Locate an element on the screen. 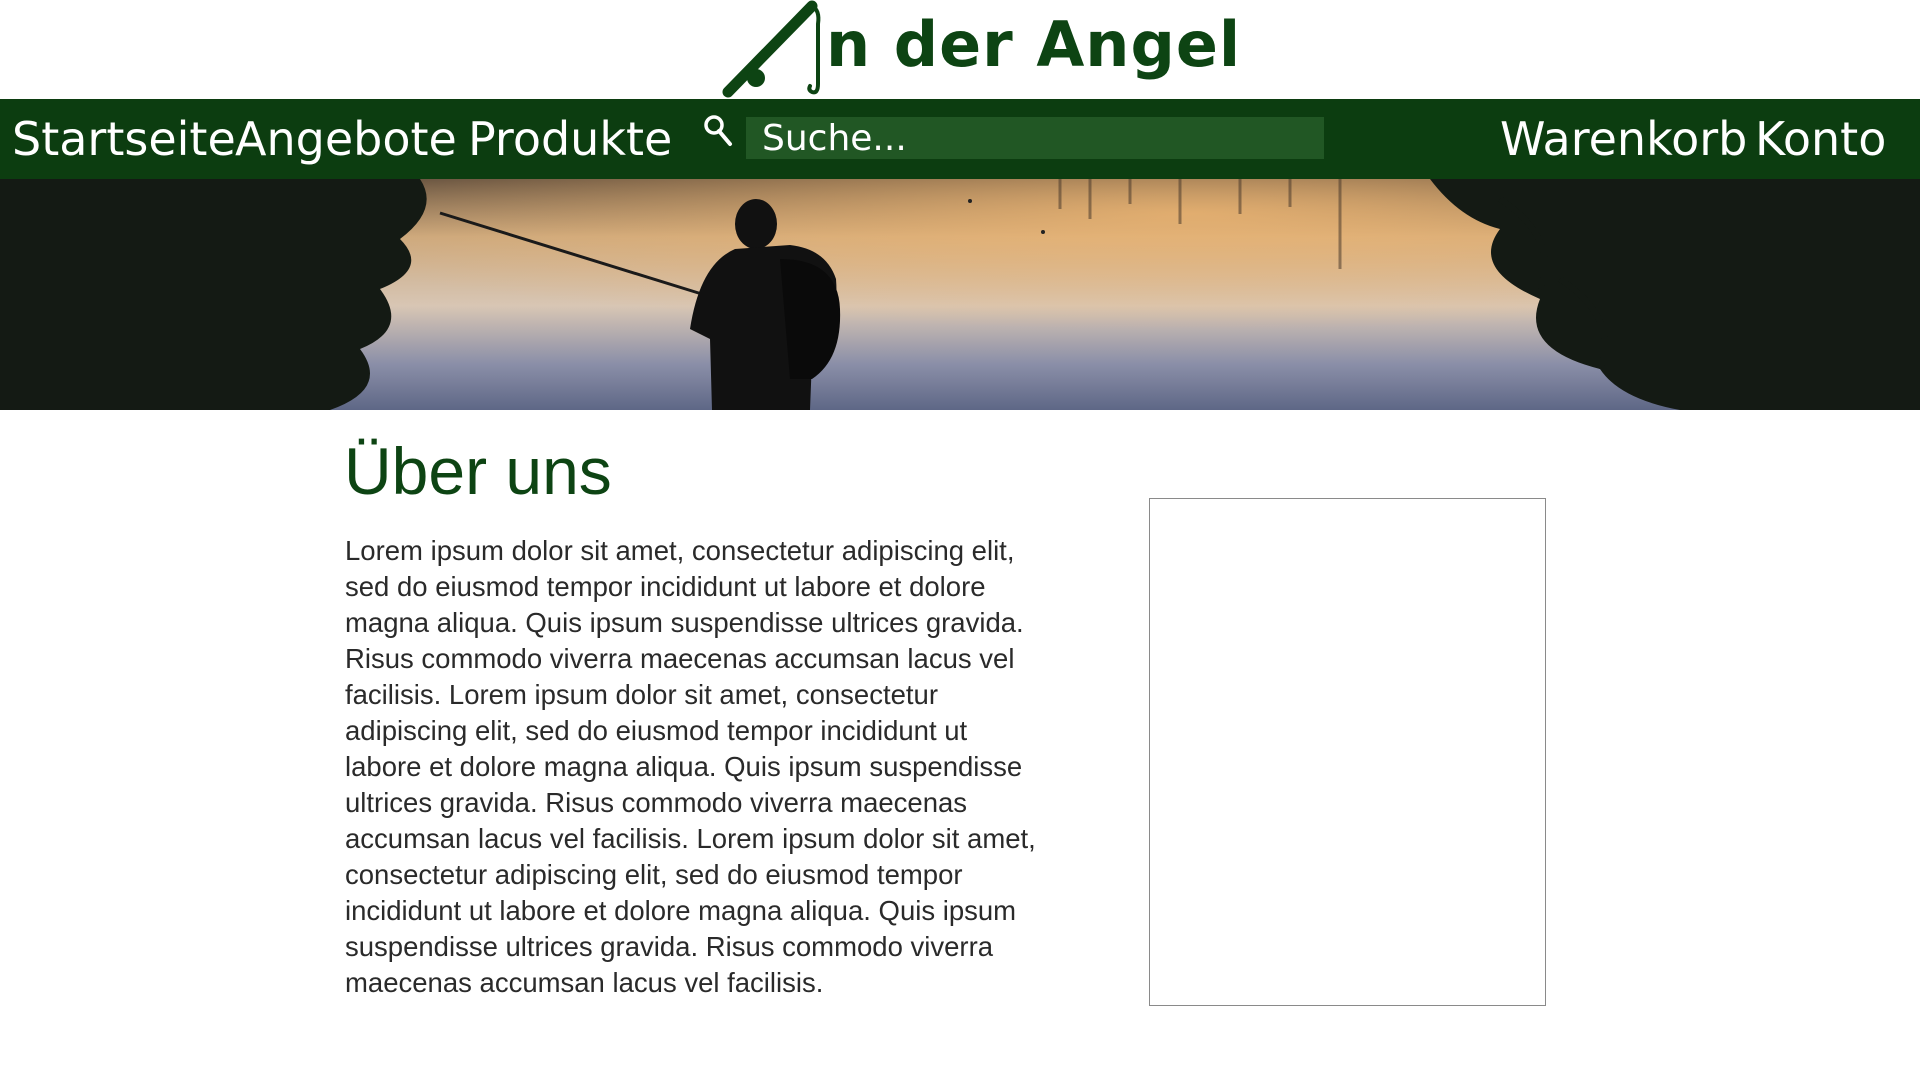  search-input is located at coordinates (1035, 138).